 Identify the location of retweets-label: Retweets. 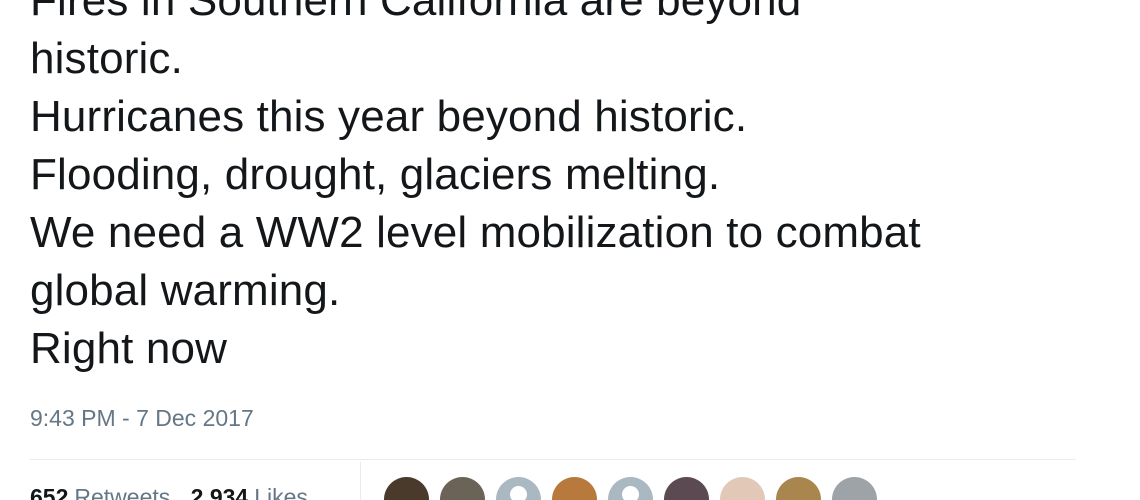
(122, 492).